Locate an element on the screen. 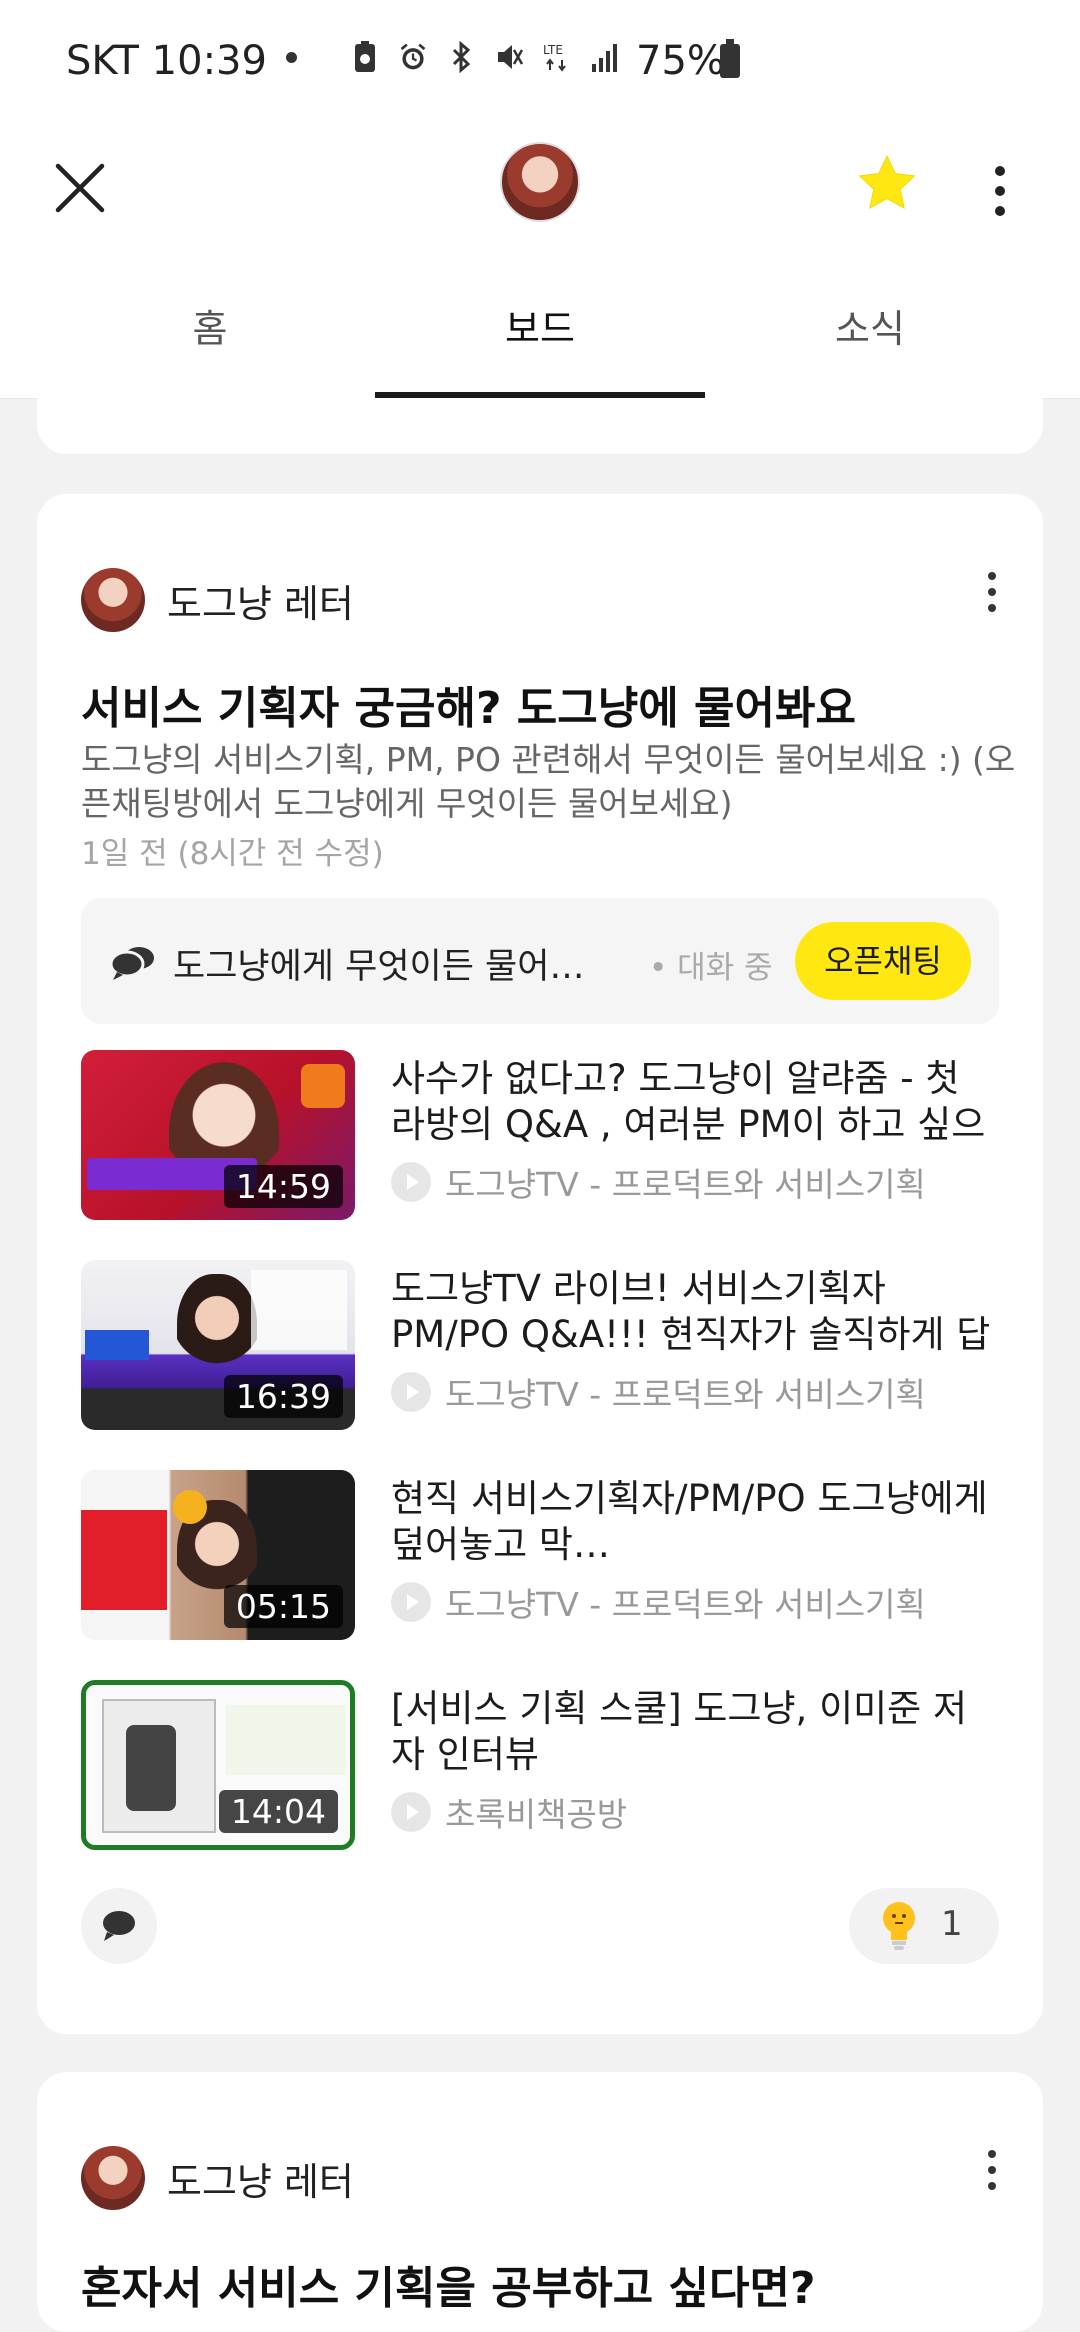 The width and height of the screenshot is (1080, 2332). video-duration: 14:59 is located at coordinates (283, 1186).